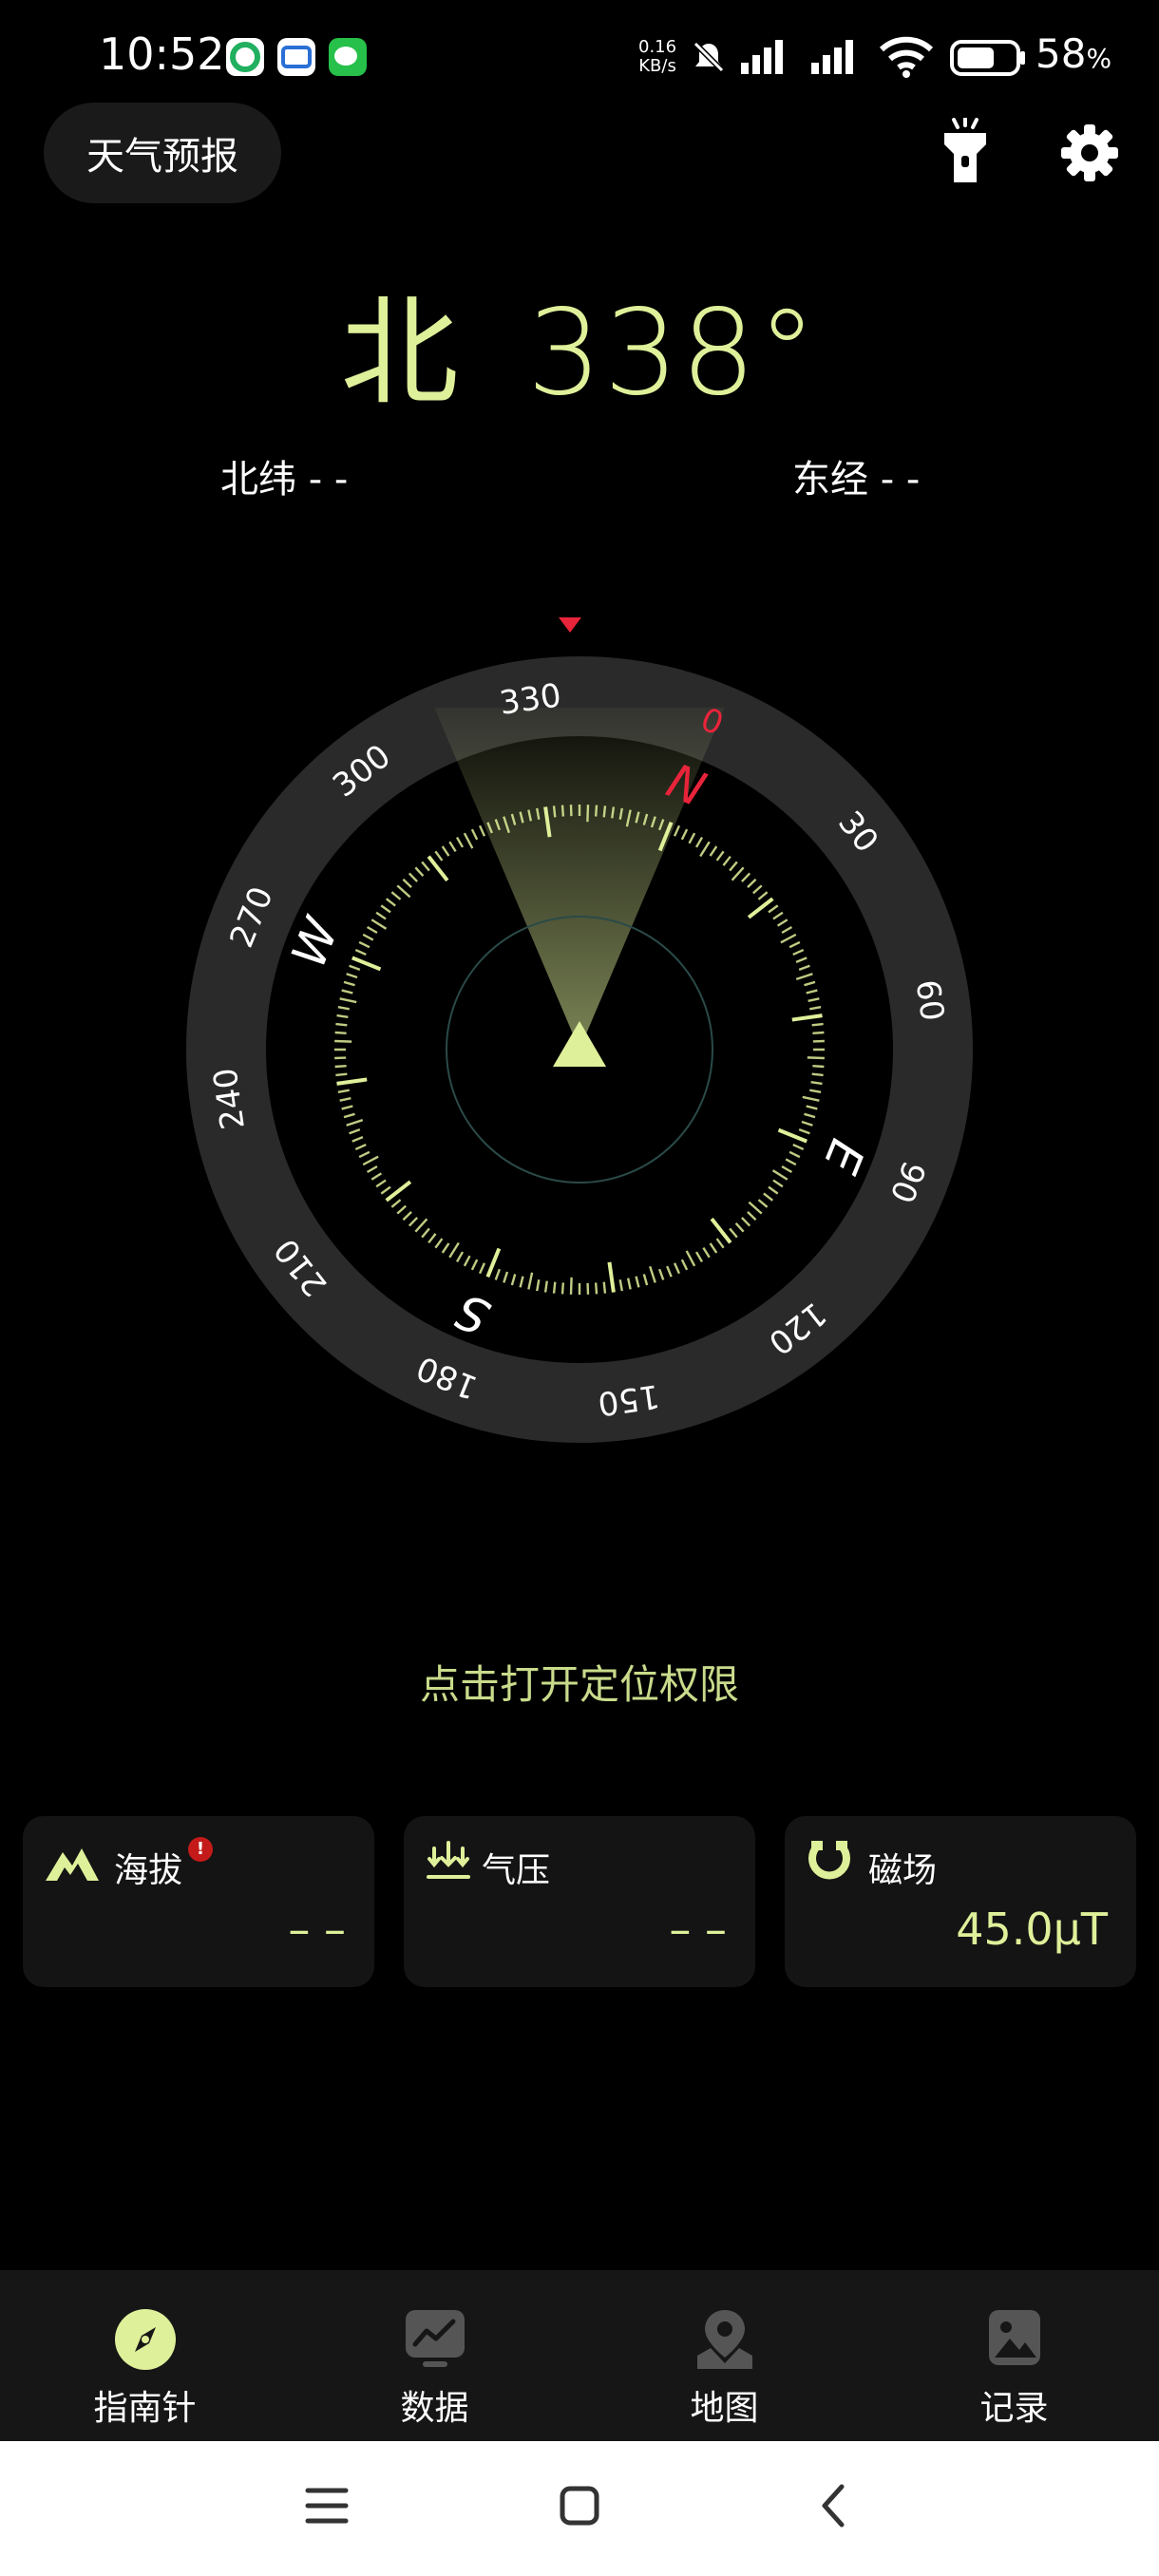  What do you see at coordinates (960, 1901) in the screenshot?
I see `magnetic-field-card: 磁场 45.0μT` at bounding box center [960, 1901].